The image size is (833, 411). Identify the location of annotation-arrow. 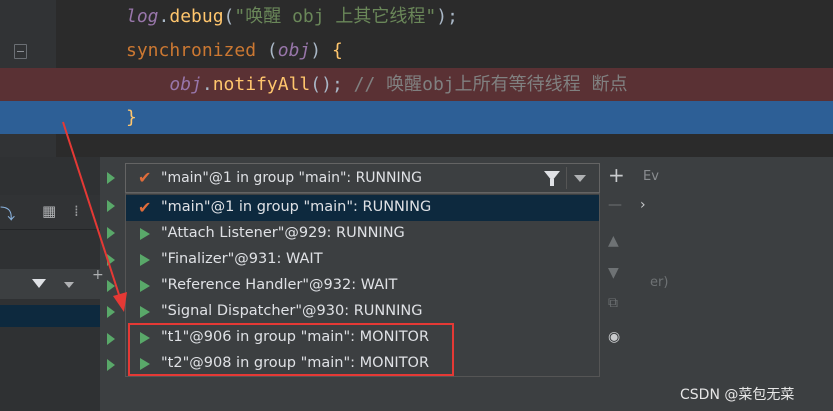
(94, 216).